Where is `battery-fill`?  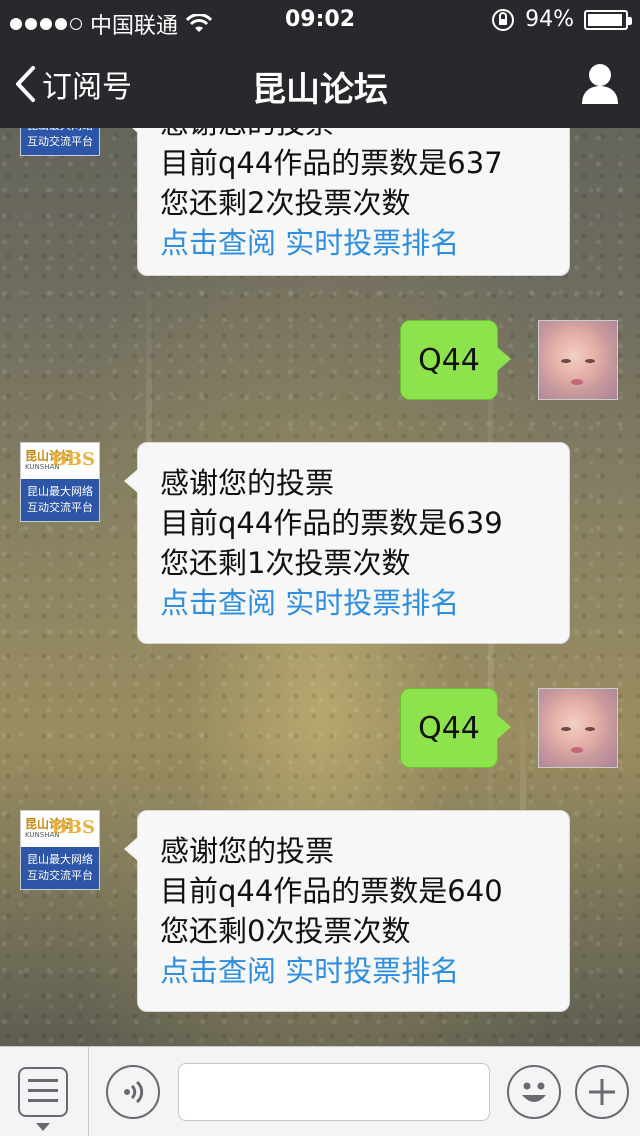
battery-fill is located at coordinates (605, 19).